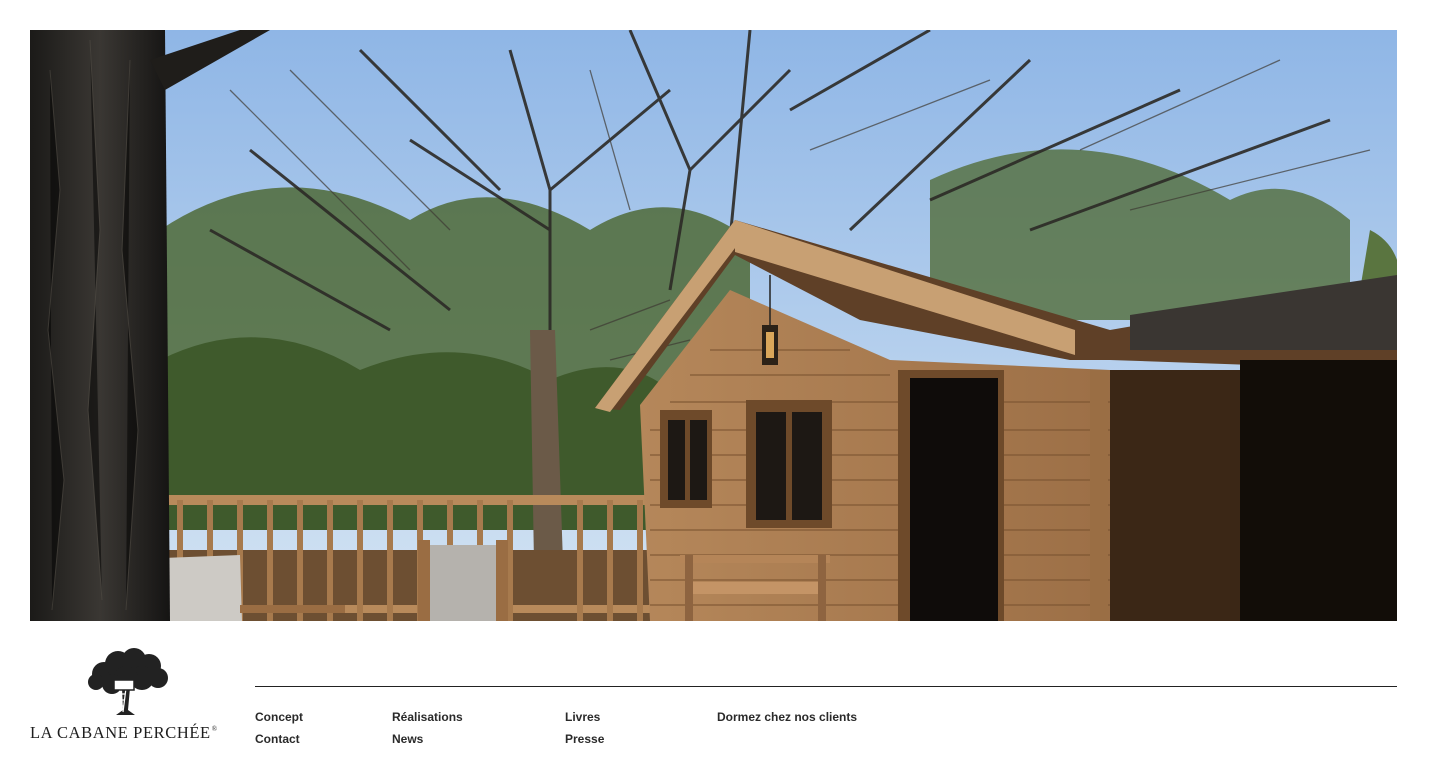  I want to click on nav-link-presse: Presse, so click(584, 739).